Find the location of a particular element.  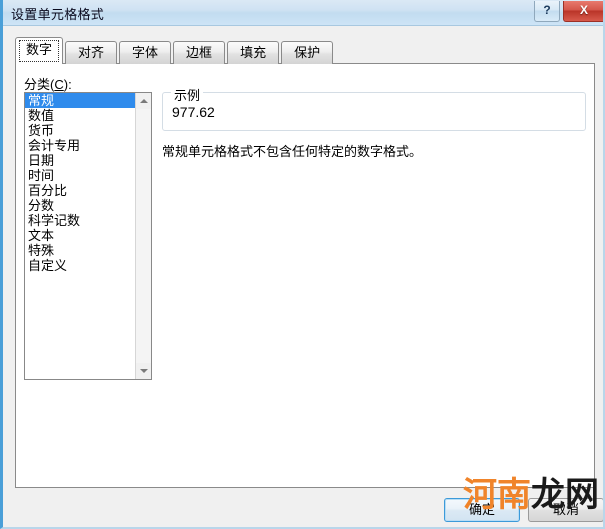

tab-border: 边框 is located at coordinates (199, 52).